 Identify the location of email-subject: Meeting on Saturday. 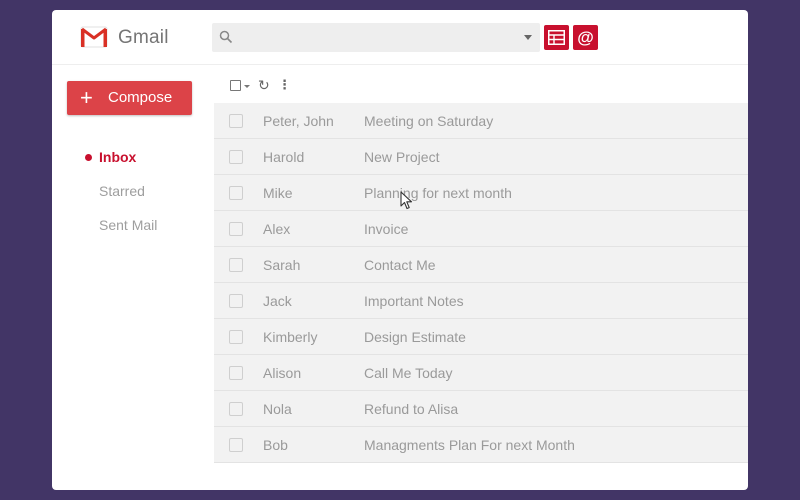
(429, 121).